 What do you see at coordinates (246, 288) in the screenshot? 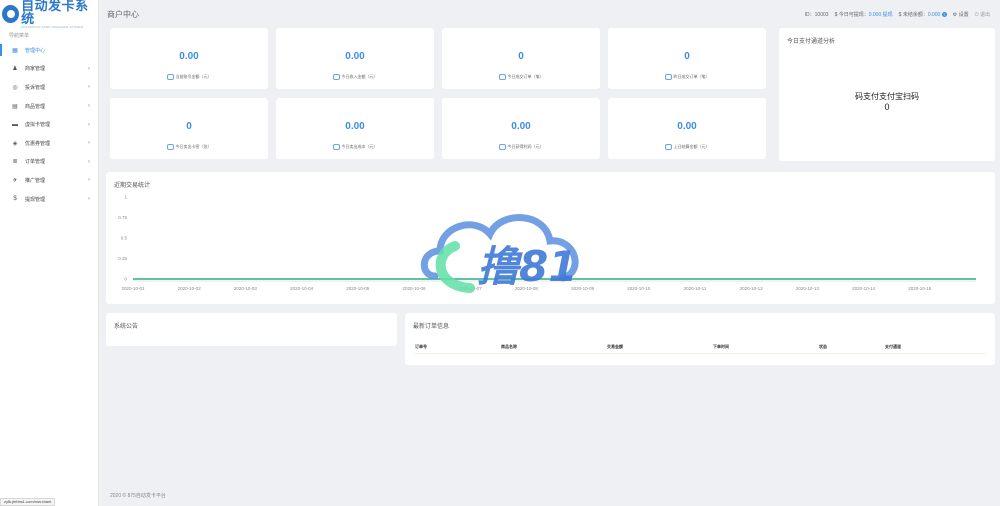
I see `x-tick-label: 2020-10-03` at bounding box center [246, 288].